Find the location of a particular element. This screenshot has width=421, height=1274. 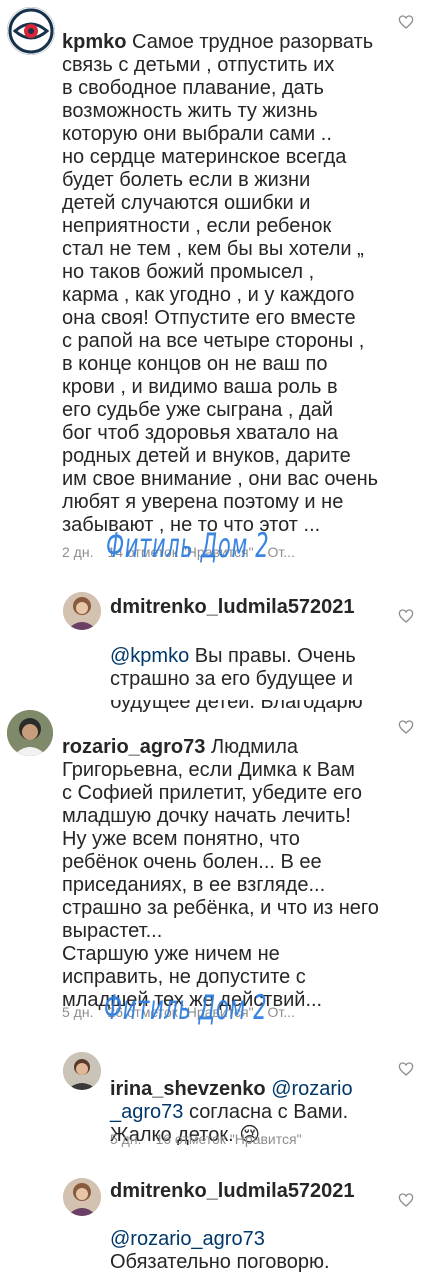

eye-logo-icon is located at coordinates (31, 31).